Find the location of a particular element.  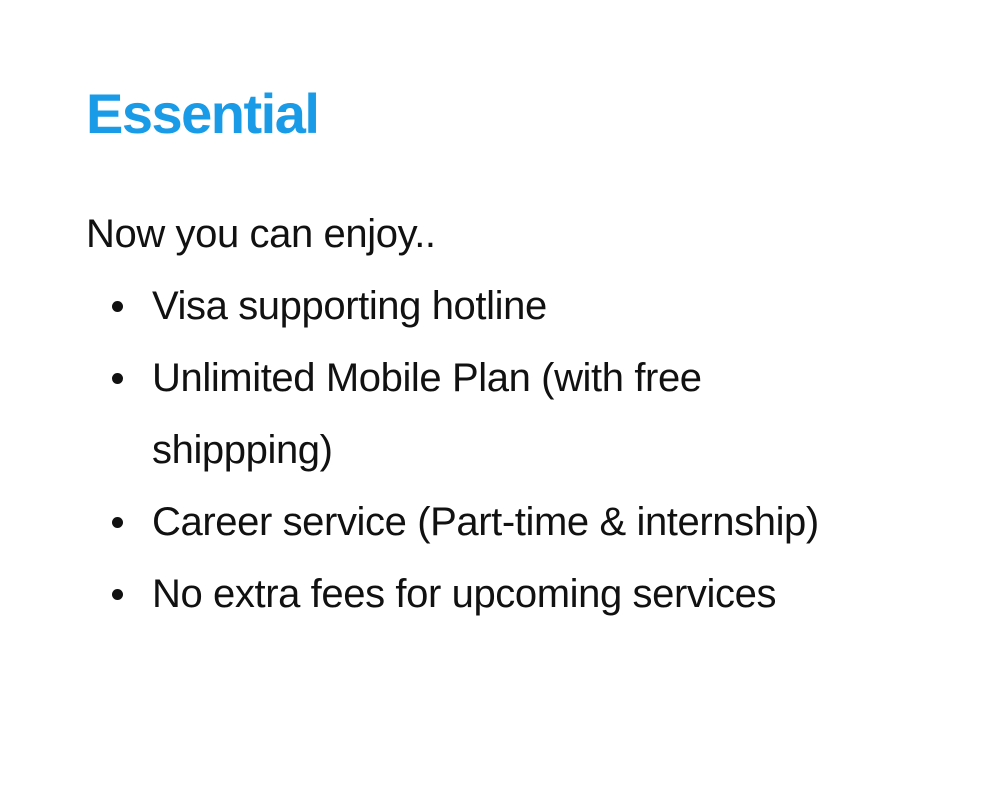

feature-label: No extra fees for upcoming services is located at coordinates (464, 594).